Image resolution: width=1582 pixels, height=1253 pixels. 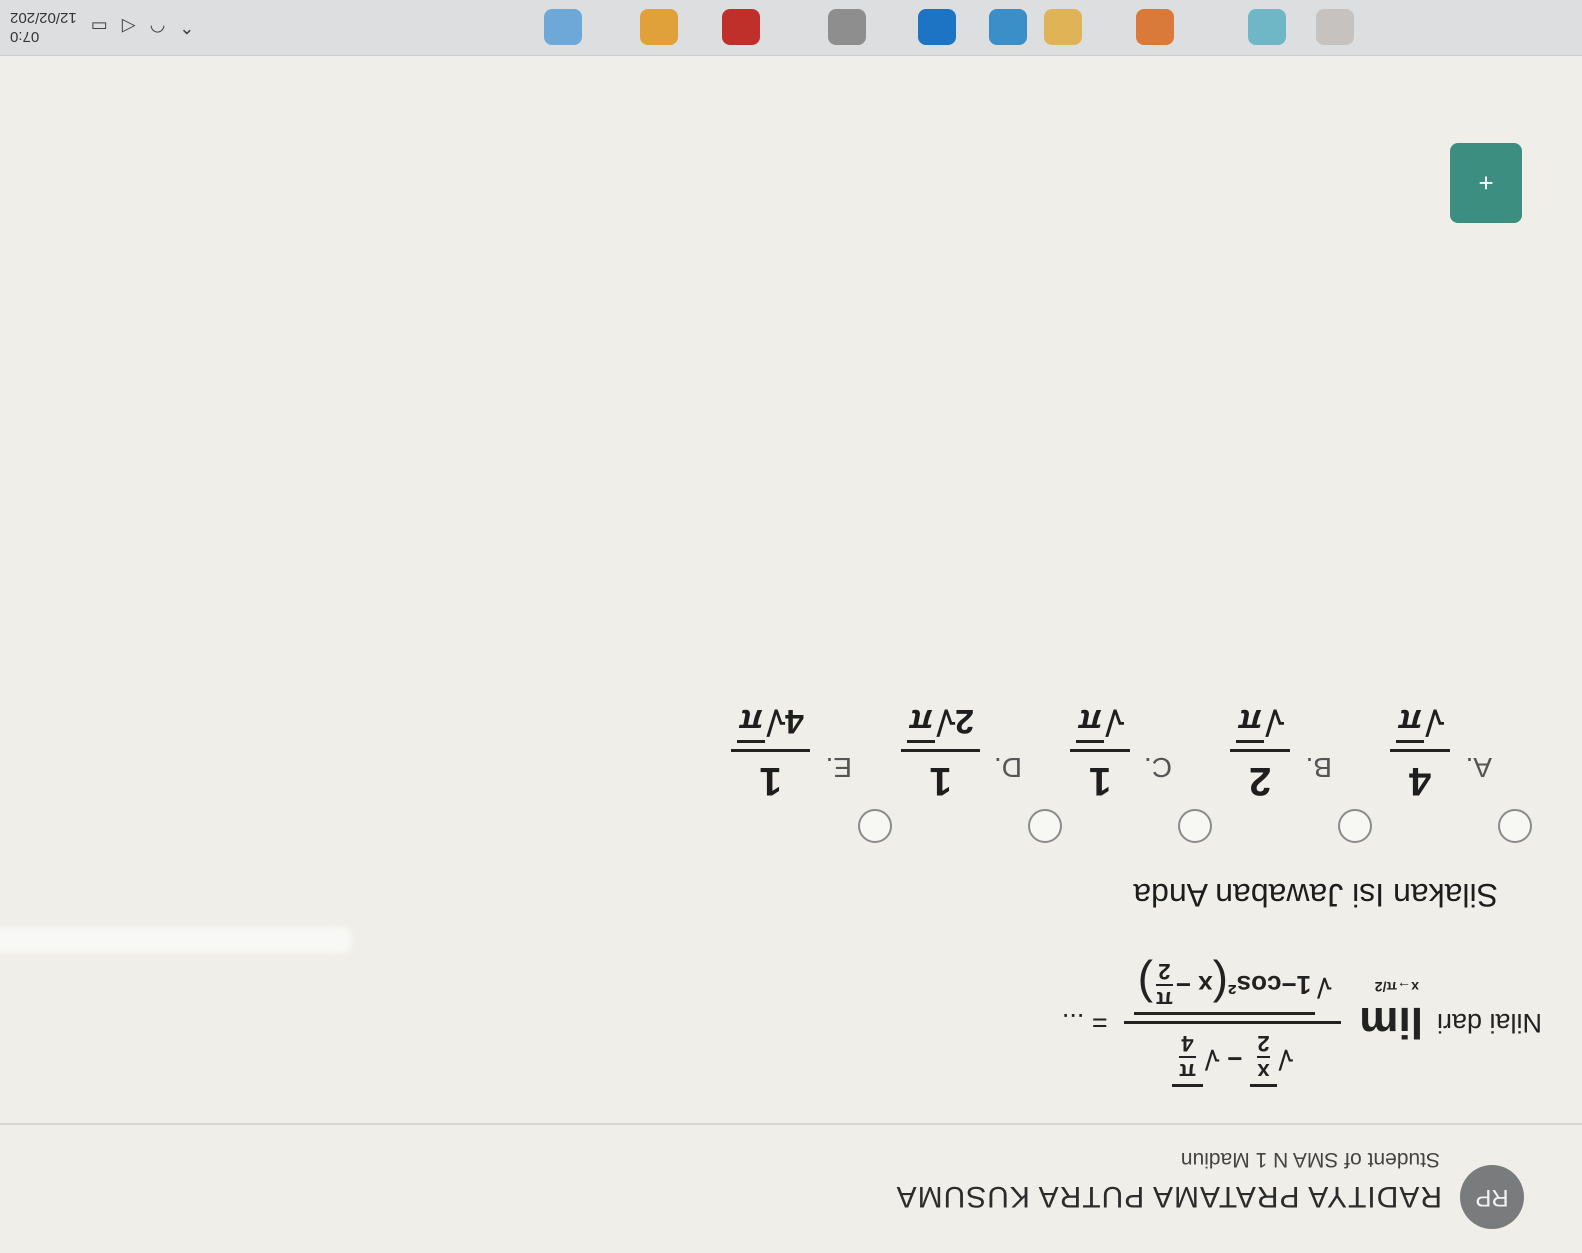 What do you see at coordinates (1391, 1023) in the screenshot?
I see `lim-word: lim` at bounding box center [1391, 1023].